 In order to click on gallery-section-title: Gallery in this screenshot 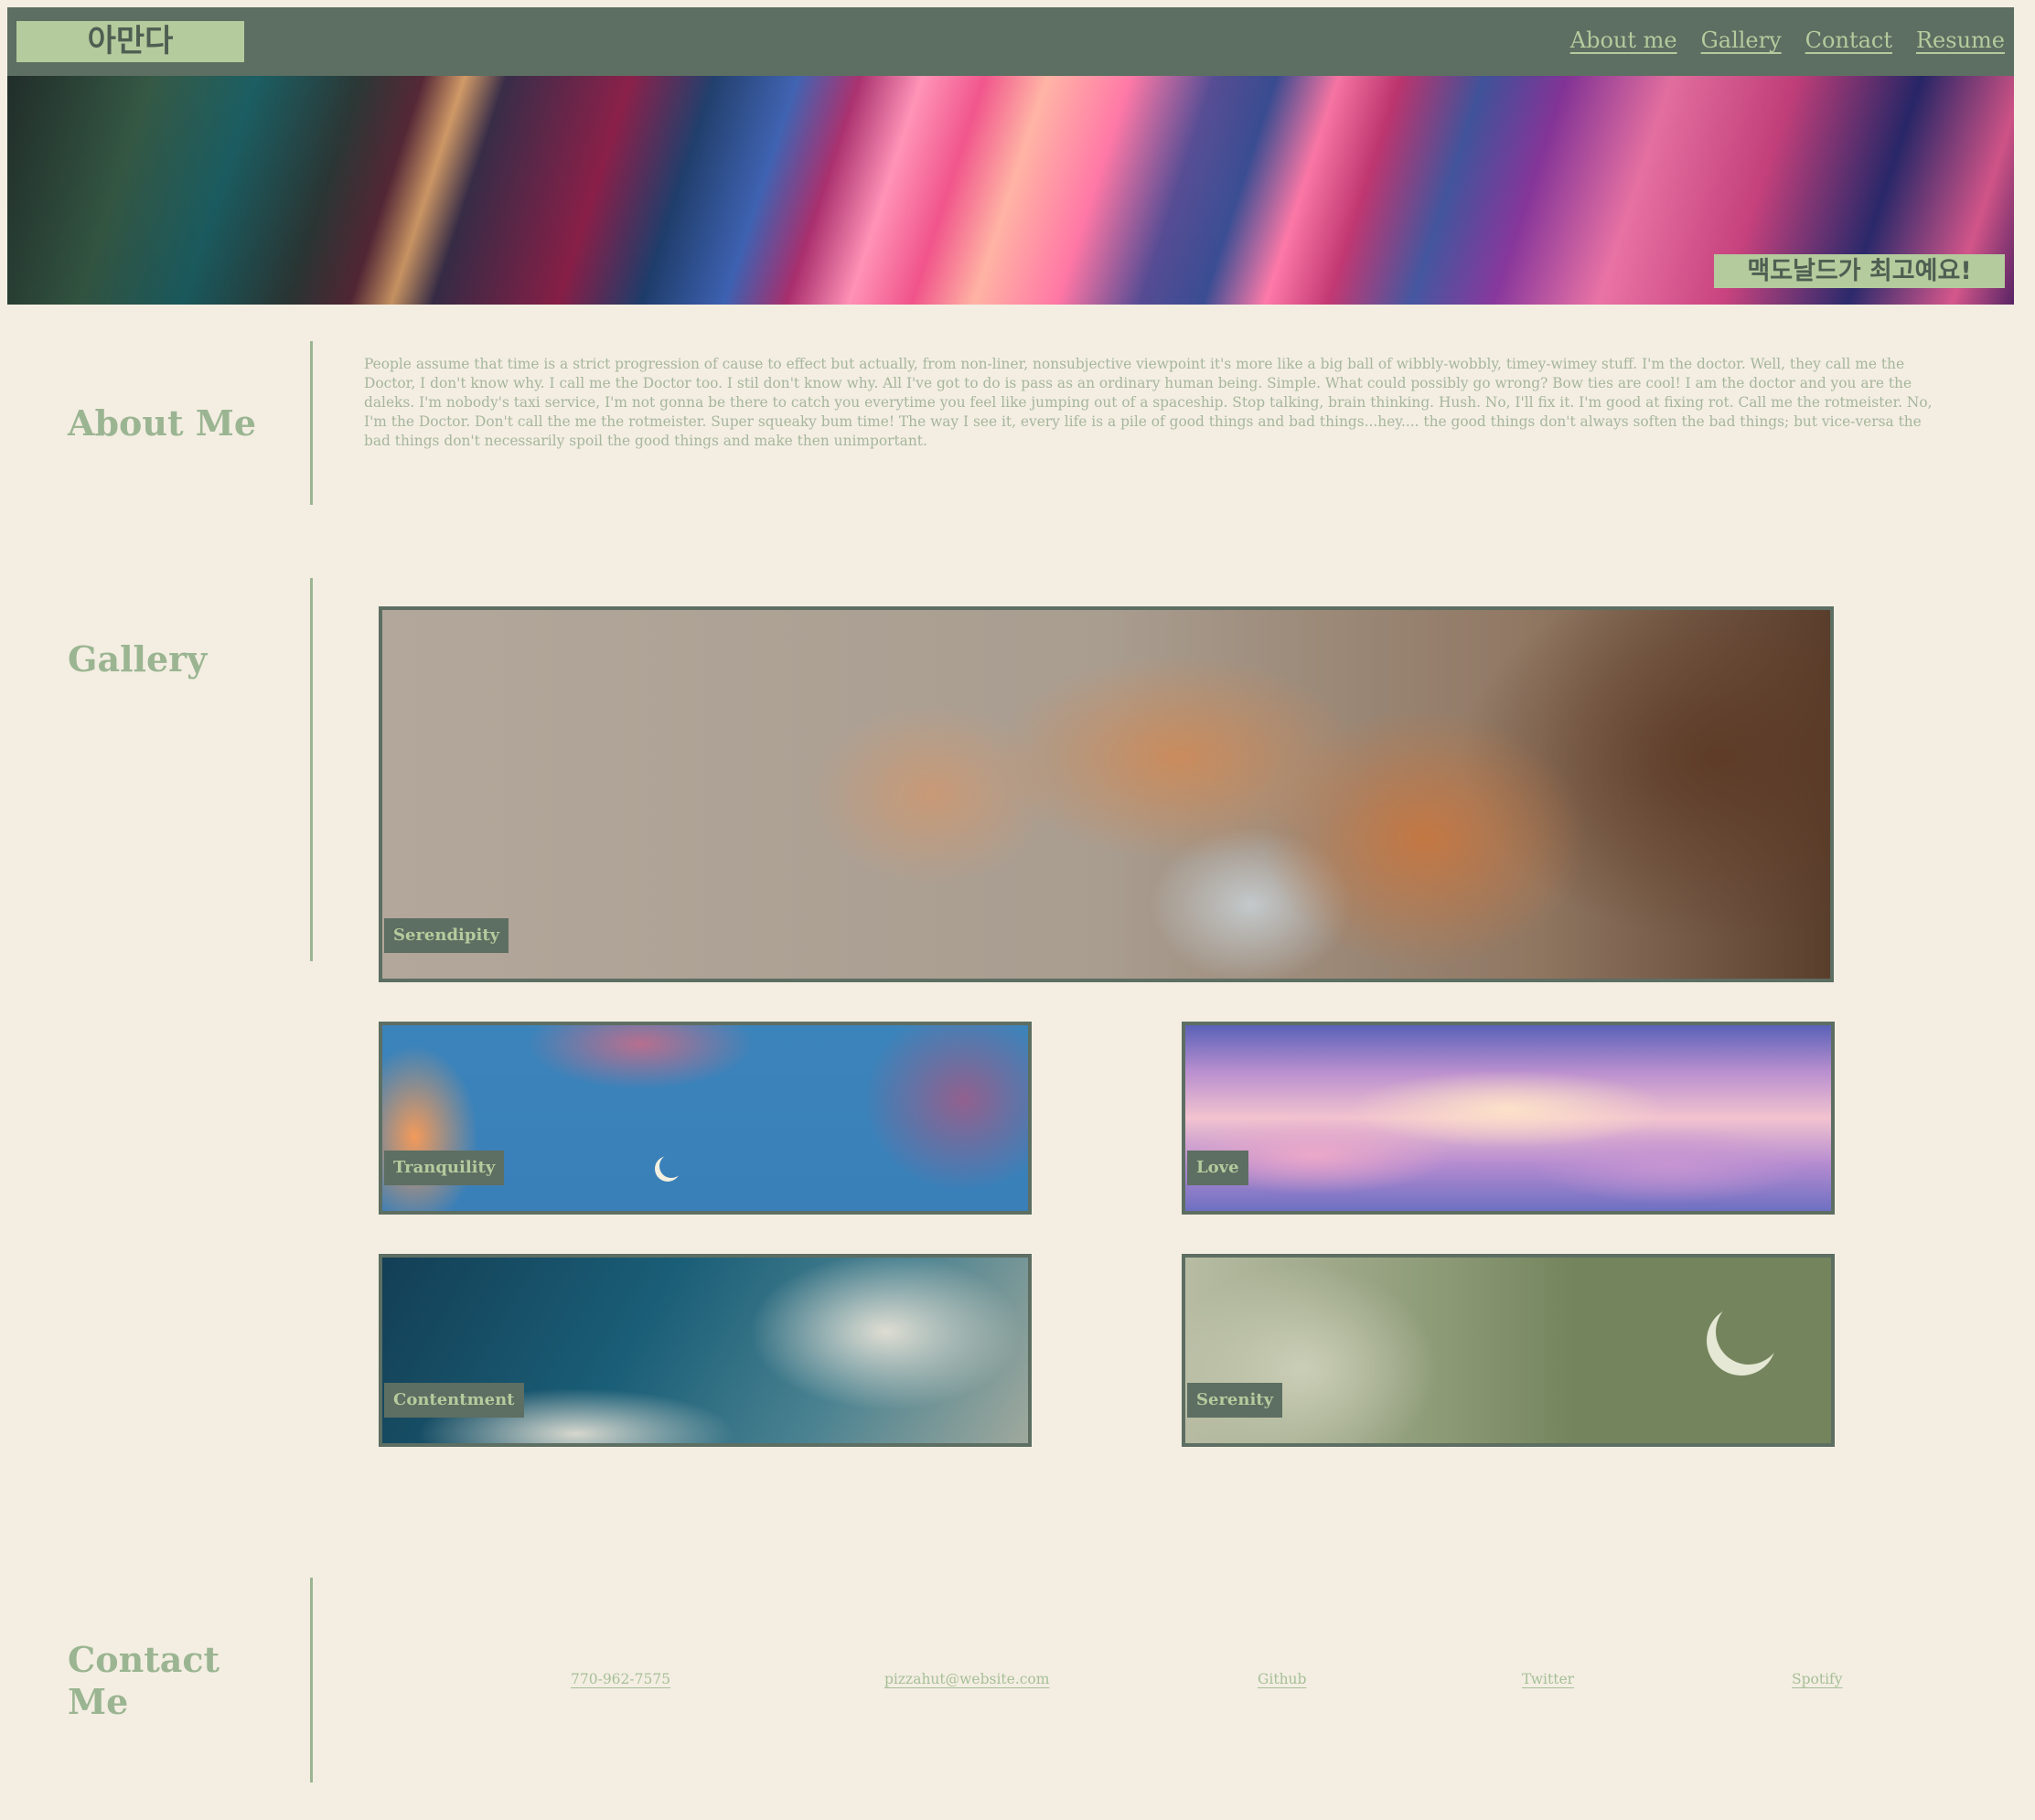, I will do `click(138, 659)`.